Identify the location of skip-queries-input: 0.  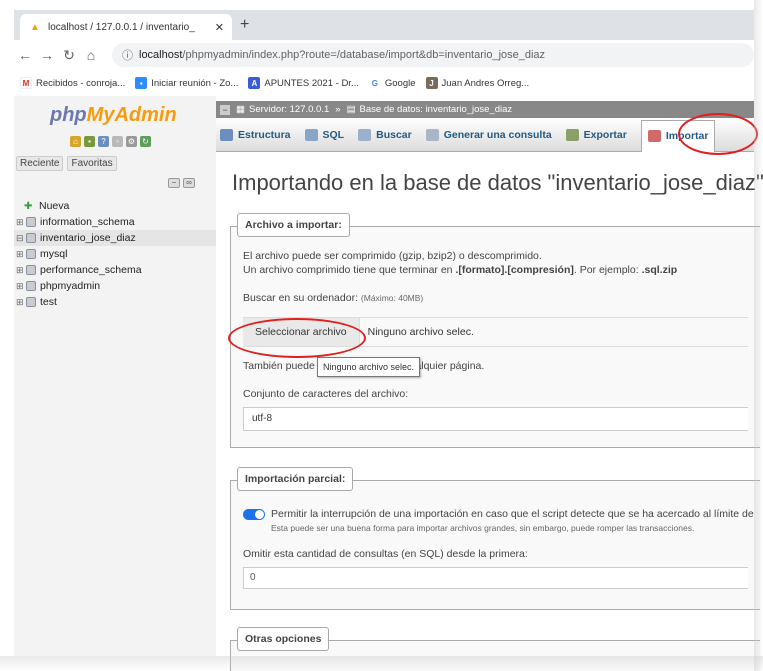
(495, 578).